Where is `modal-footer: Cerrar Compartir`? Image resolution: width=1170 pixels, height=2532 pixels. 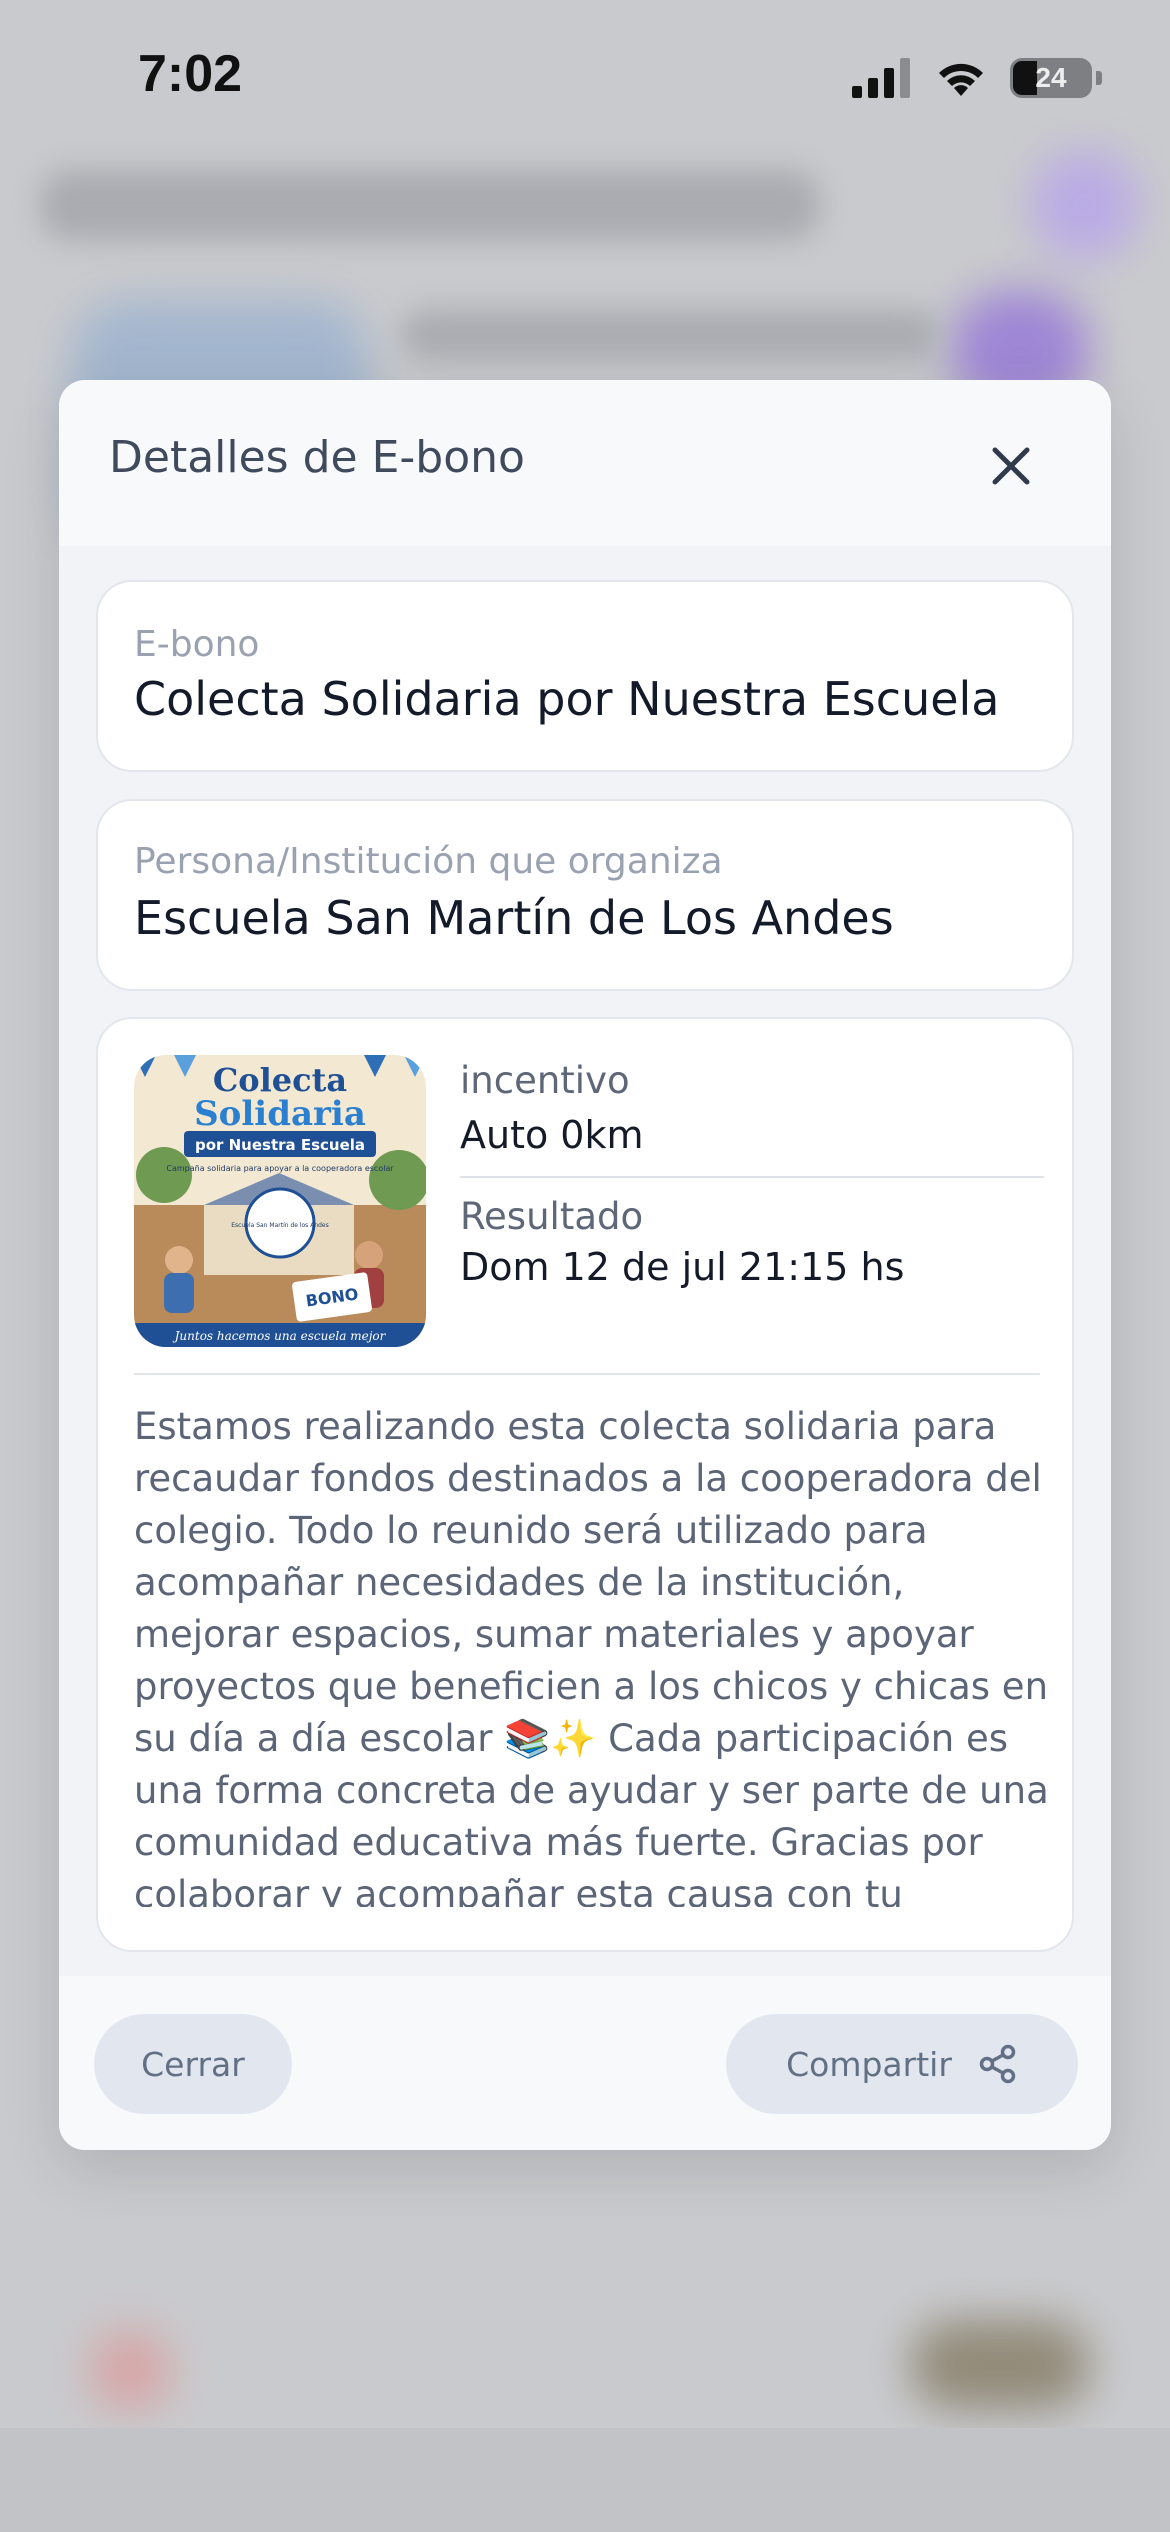 modal-footer: Cerrar Compartir is located at coordinates (585, 2063).